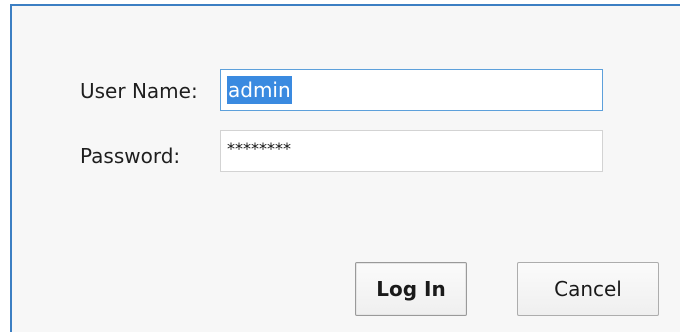 This screenshot has height=332, width=680. What do you see at coordinates (259, 148) in the screenshot?
I see `password-value: ********` at bounding box center [259, 148].